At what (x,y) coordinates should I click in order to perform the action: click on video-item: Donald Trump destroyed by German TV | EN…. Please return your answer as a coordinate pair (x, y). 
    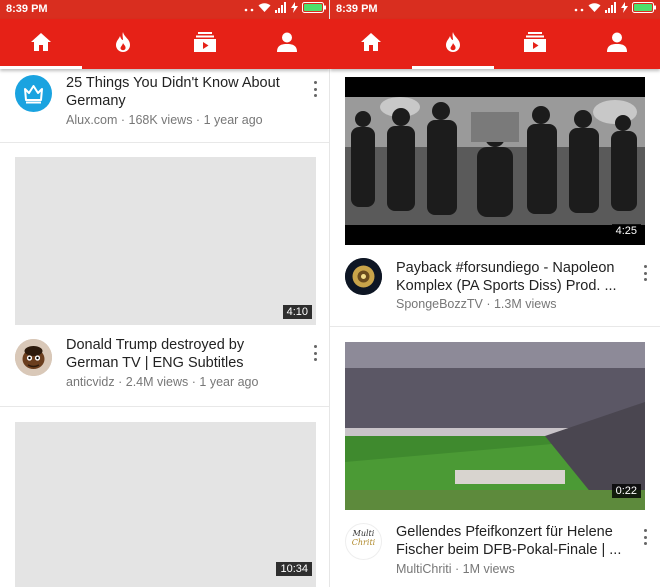
    Looking at the image, I should click on (165, 365).